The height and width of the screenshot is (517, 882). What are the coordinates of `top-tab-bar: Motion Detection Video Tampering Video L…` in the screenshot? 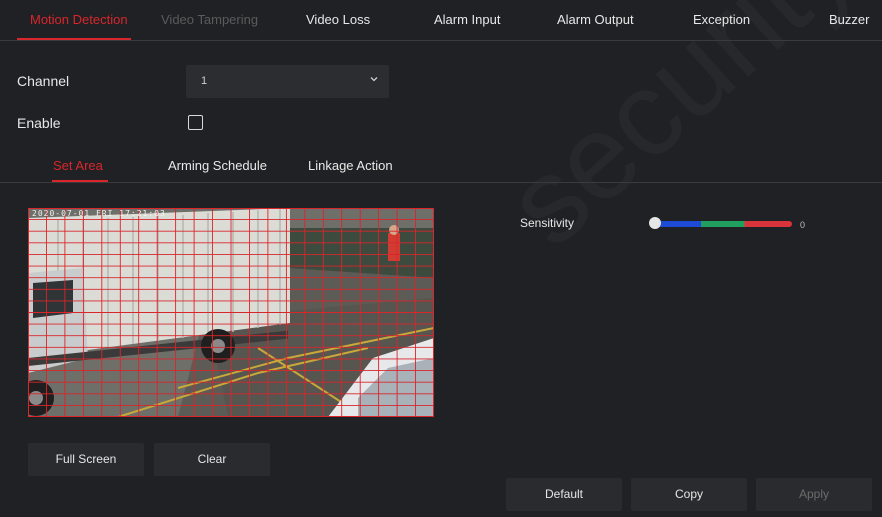 It's located at (441, 20).